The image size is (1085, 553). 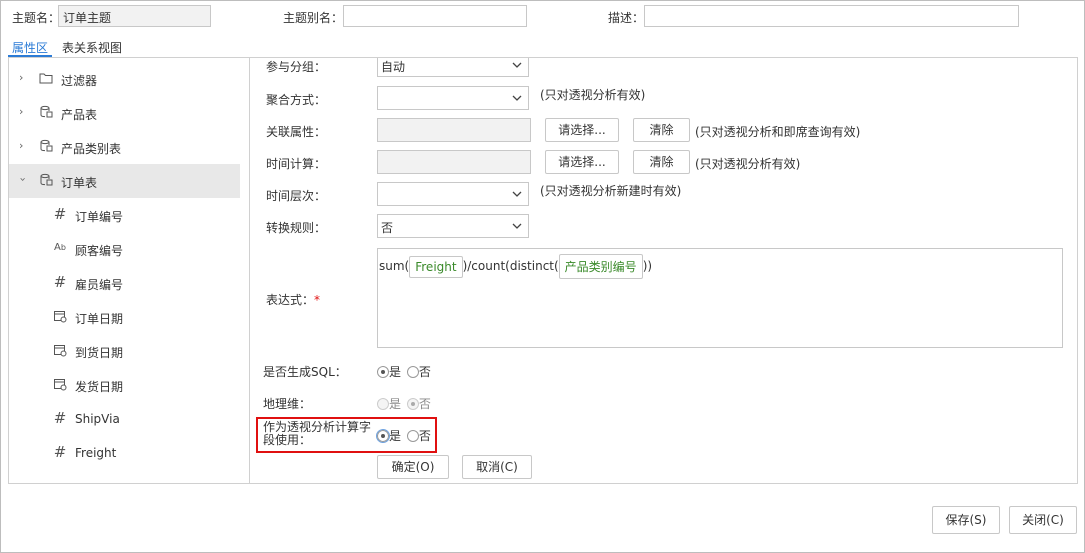 I want to click on time-calc-clear-button: 清除, so click(x=661, y=162).